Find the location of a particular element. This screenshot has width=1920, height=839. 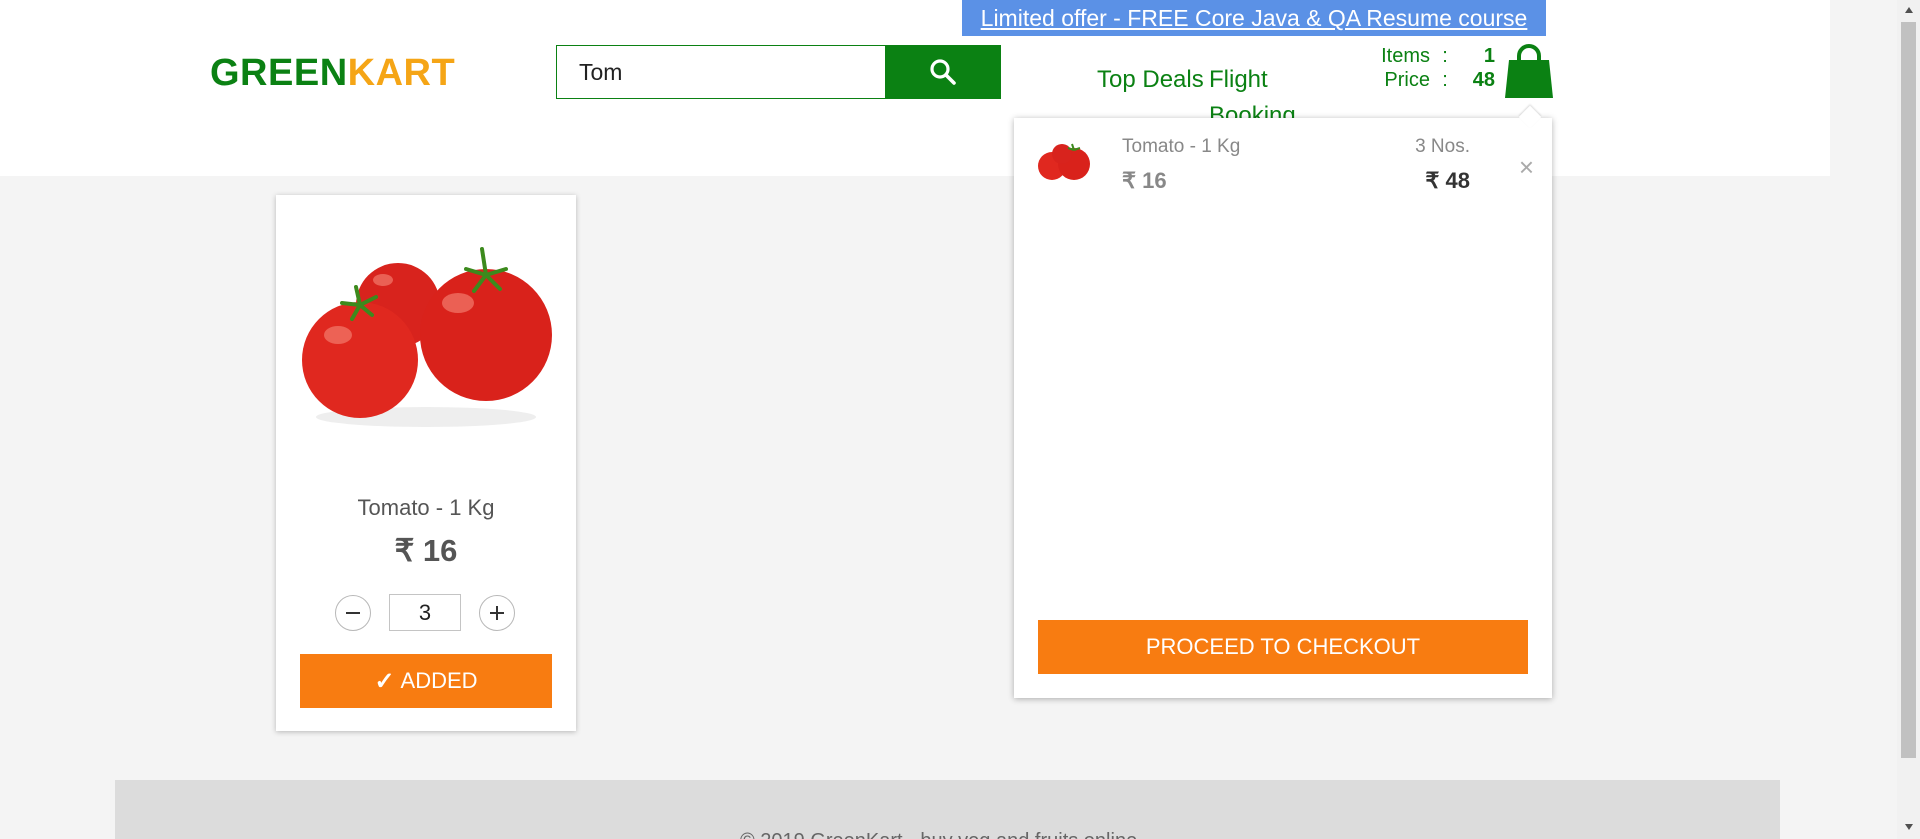

product-price: ₹ 16 is located at coordinates (426, 550).